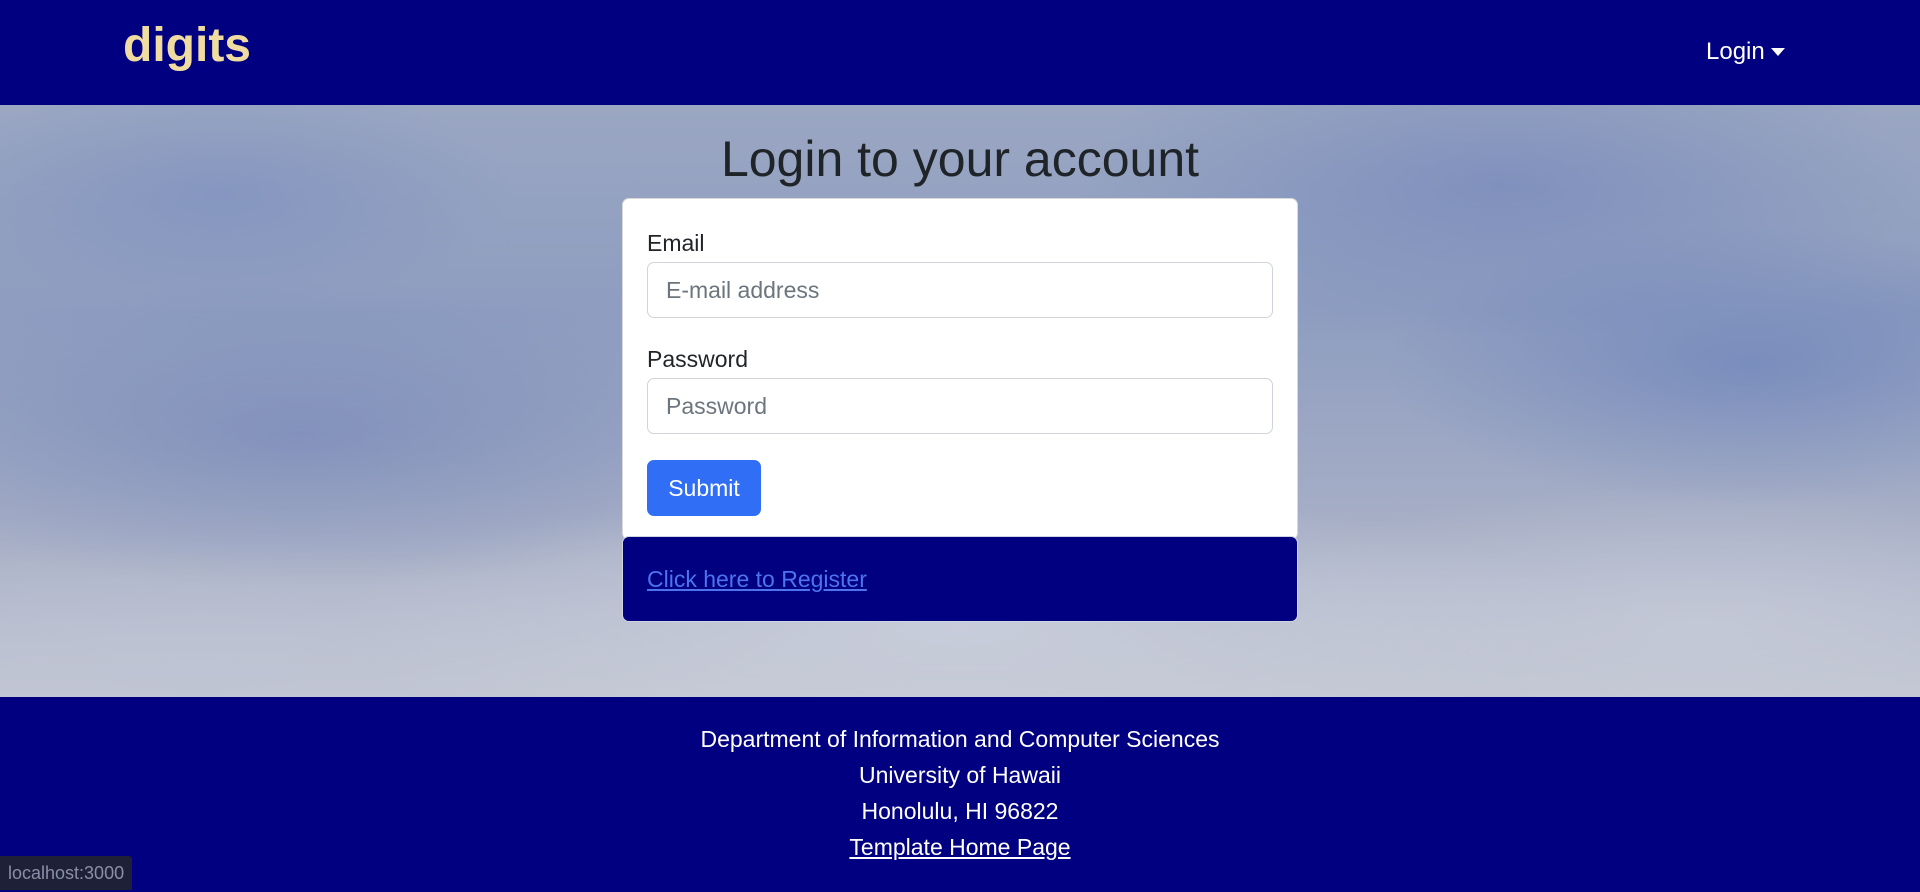 Image resolution: width=1920 pixels, height=892 pixels. Describe the element at coordinates (697, 359) in the screenshot. I see `password-label: Password` at that location.